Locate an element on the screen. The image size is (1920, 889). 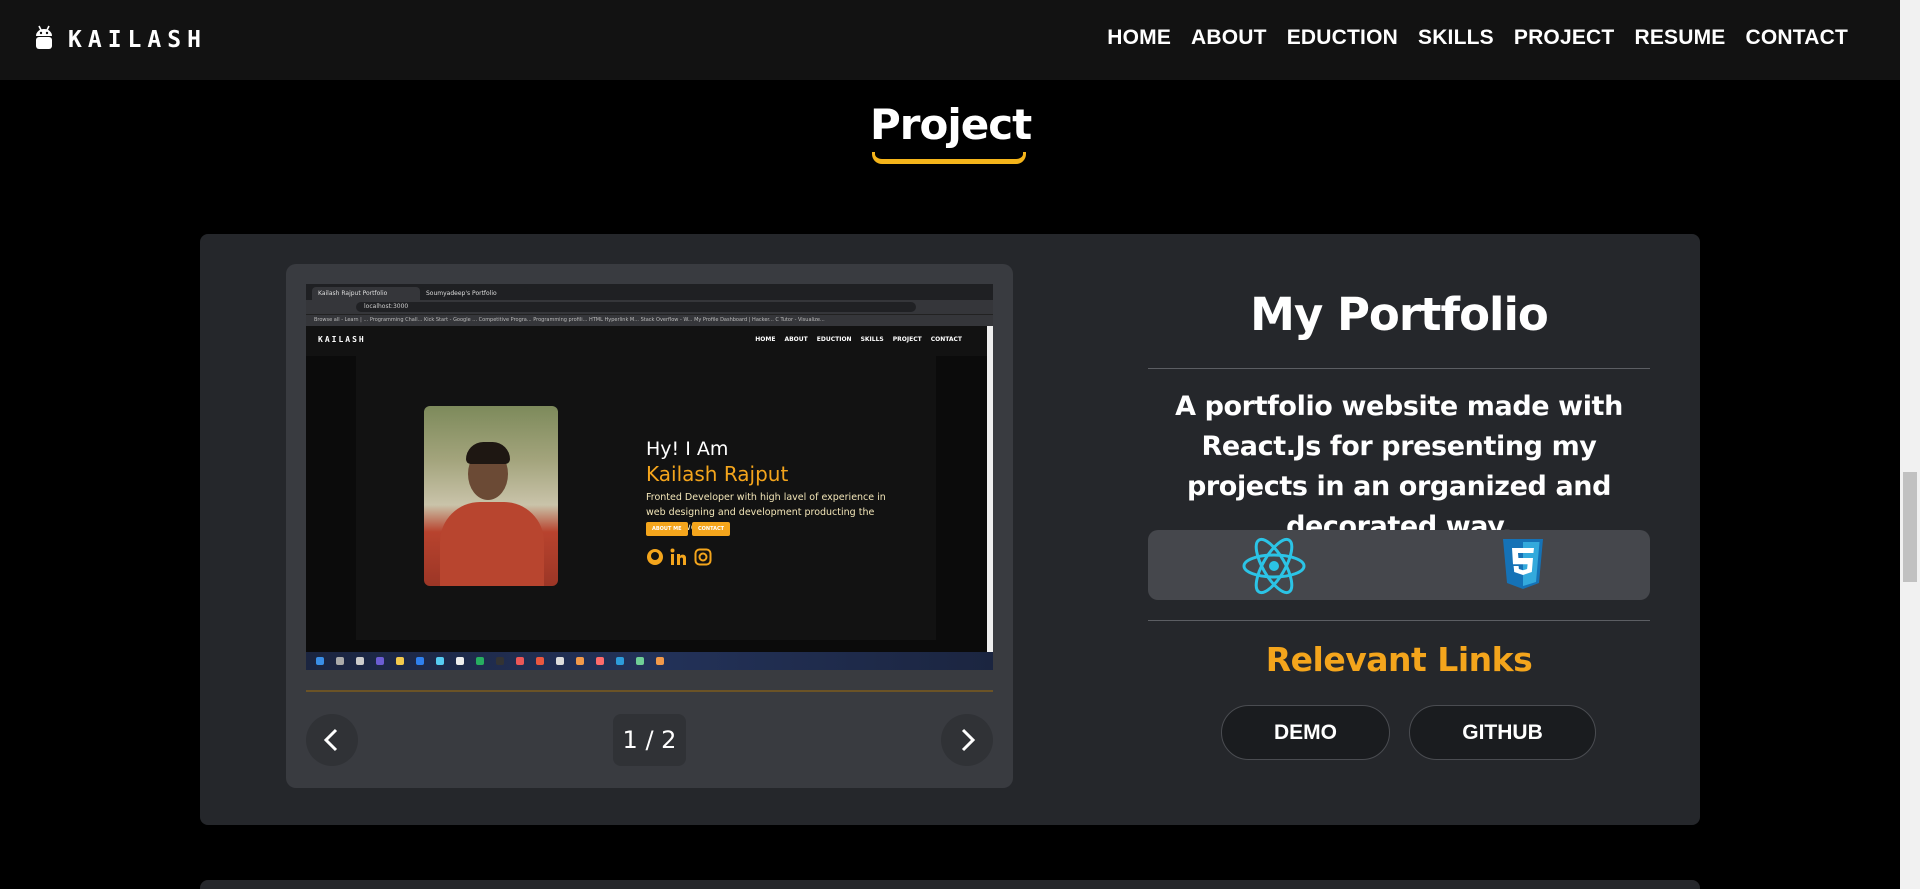
screenshot-tab: Kailash Rajput Portfolio is located at coordinates (366, 293).